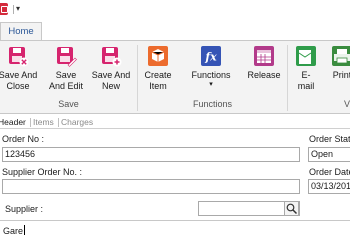 The width and height of the screenshot is (350, 250). Describe the element at coordinates (264, 75) in the screenshot. I see `release-label: Release` at that location.